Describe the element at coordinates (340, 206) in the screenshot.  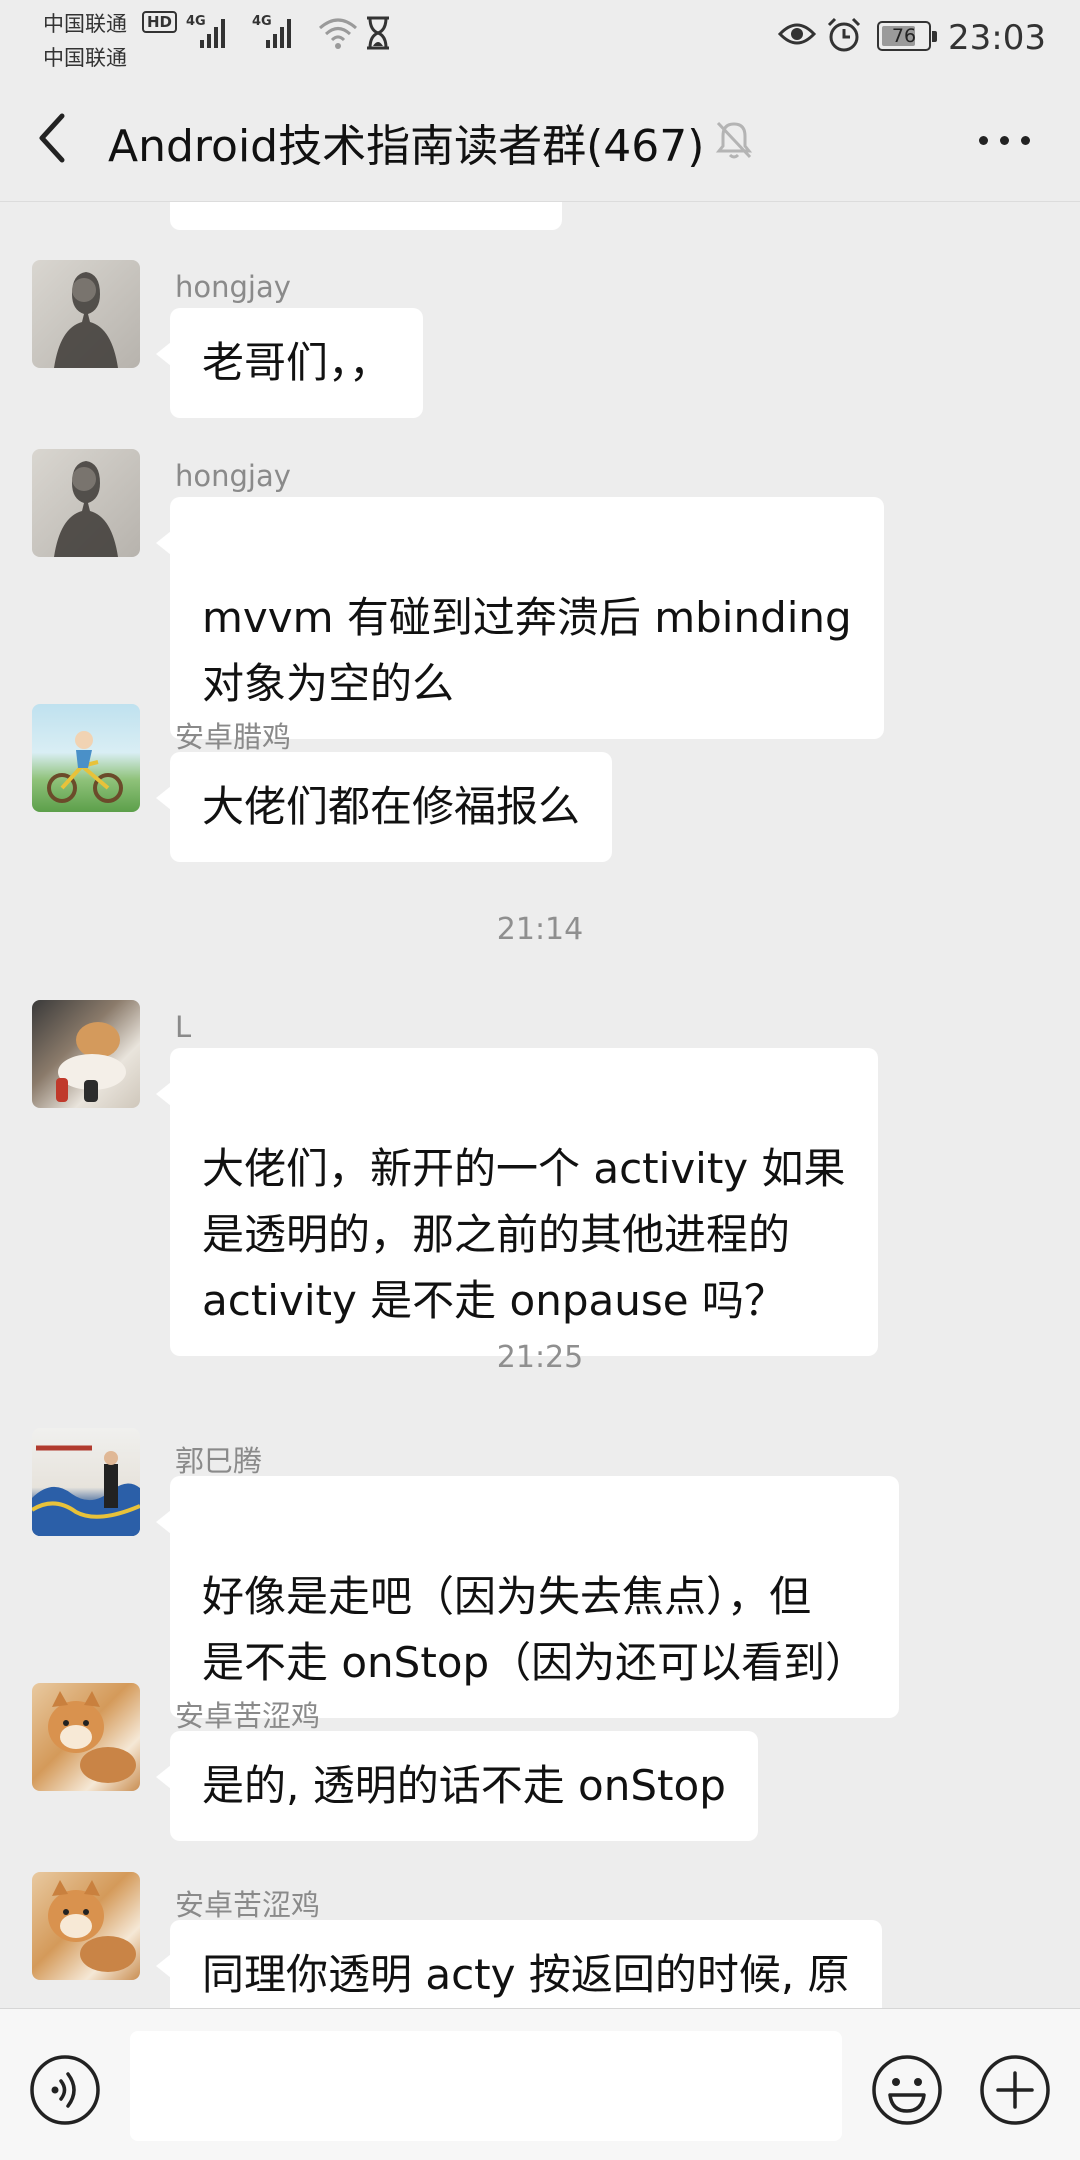
I see `message-text: 不要滚负面消息` at that location.